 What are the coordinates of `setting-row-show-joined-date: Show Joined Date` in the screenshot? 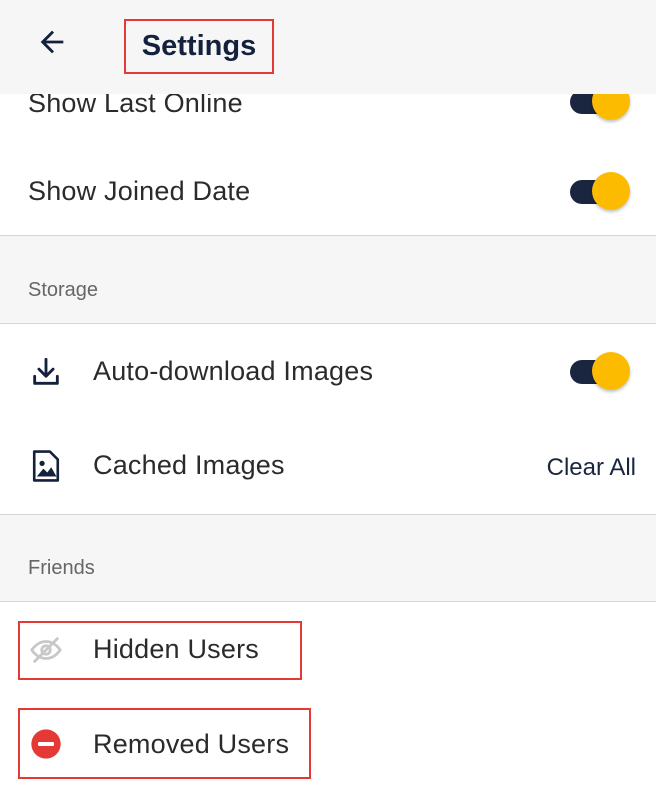 It's located at (328, 192).